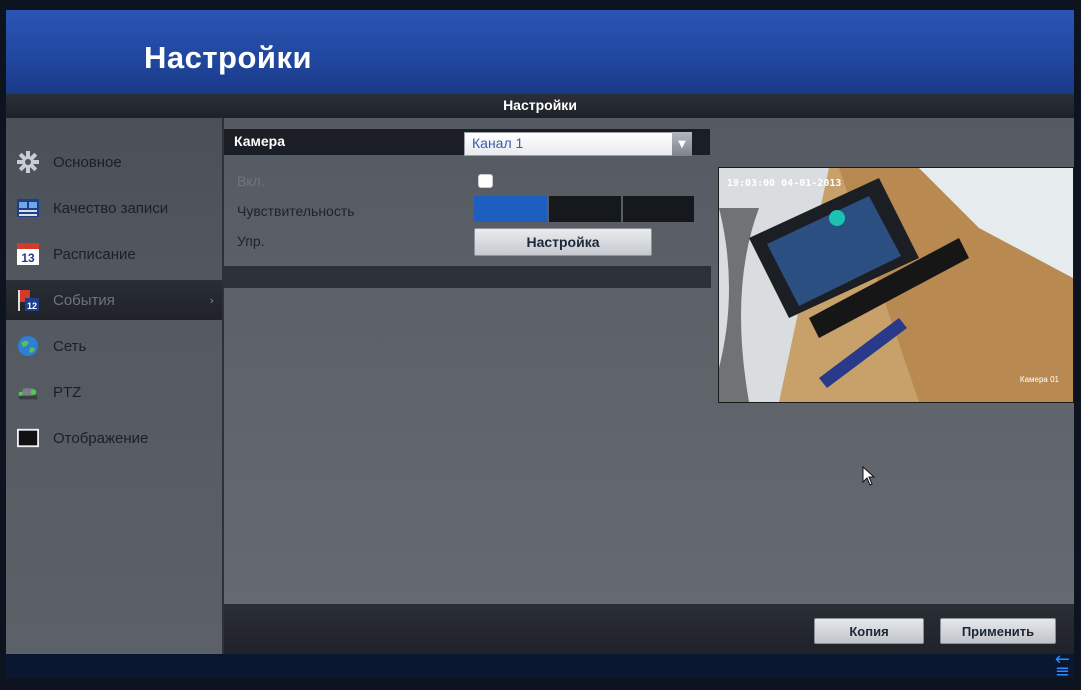 The height and width of the screenshot is (690, 1081). What do you see at coordinates (485, 181) in the screenshot?
I see `enable-checkbox` at bounding box center [485, 181].